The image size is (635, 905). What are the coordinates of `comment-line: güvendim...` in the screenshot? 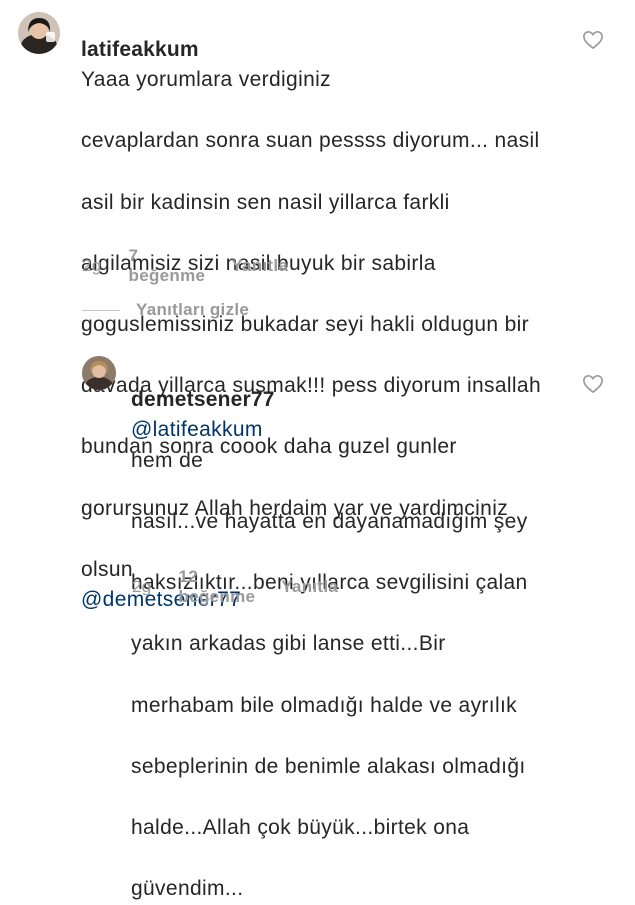 It's located at (187, 889).